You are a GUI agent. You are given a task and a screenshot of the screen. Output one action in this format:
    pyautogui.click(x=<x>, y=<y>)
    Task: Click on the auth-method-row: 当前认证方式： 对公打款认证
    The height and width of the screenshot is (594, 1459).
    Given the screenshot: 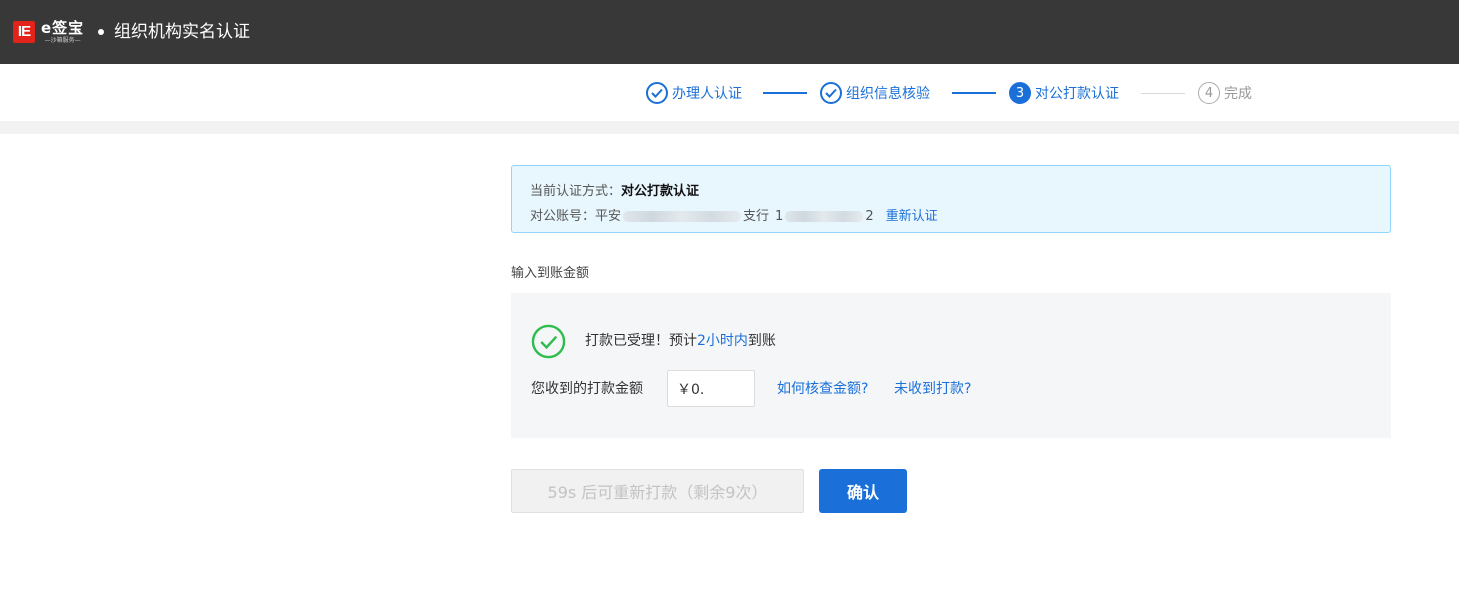 What is the action you would take?
    pyautogui.click(x=951, y=191)
    